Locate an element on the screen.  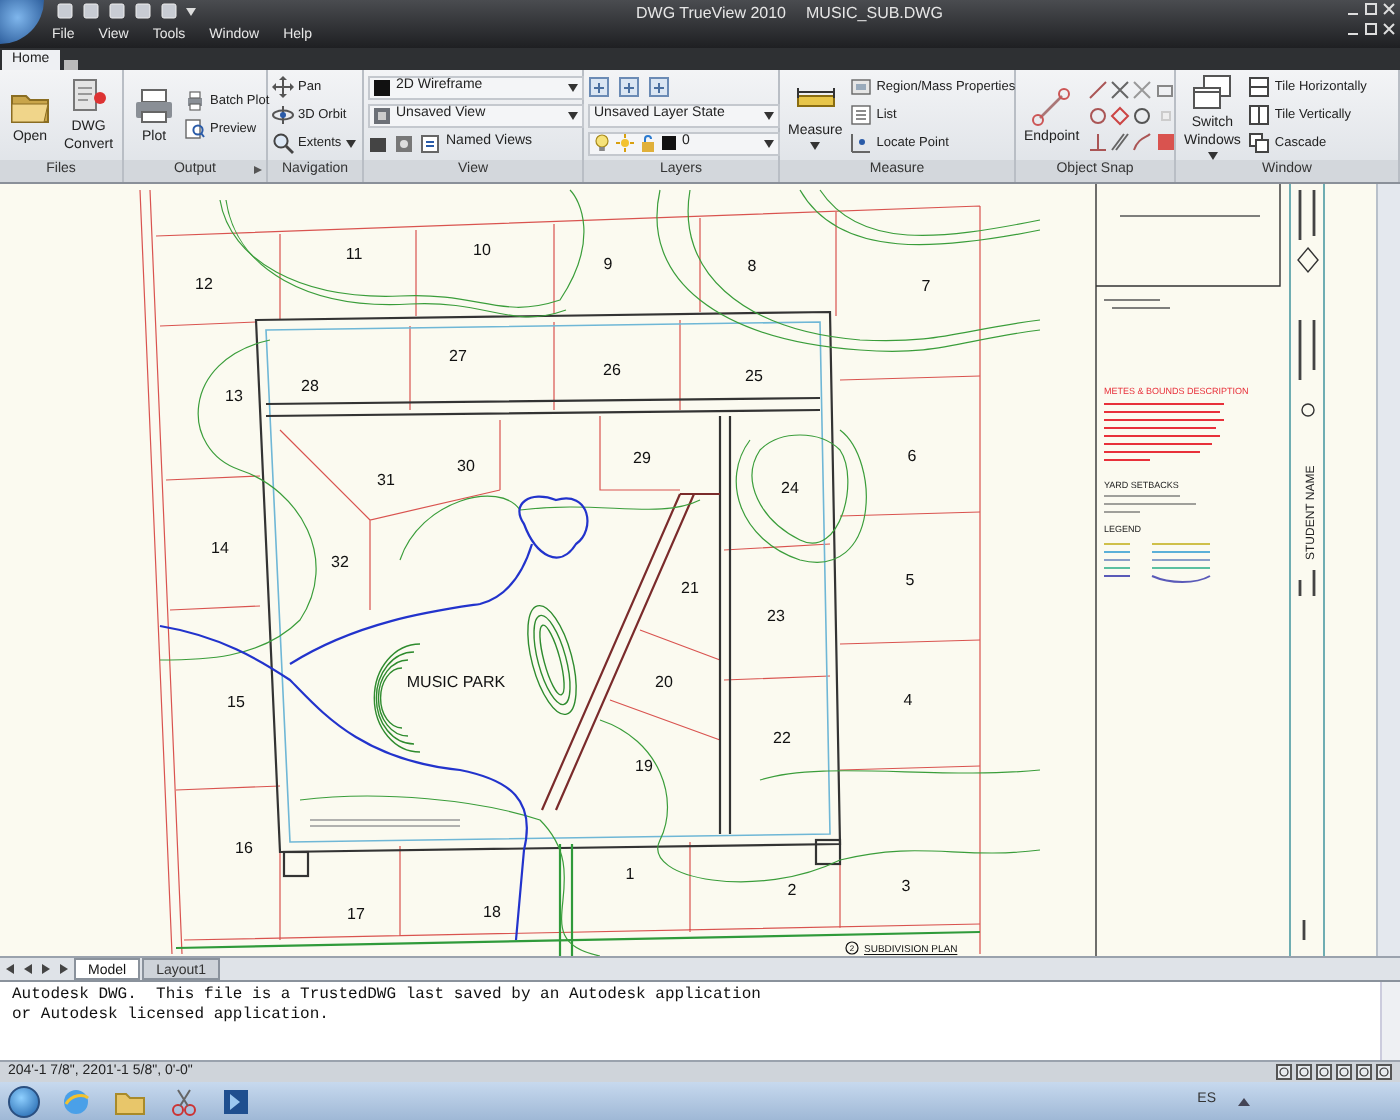
preview-icon is located at coordinates (195, 129).